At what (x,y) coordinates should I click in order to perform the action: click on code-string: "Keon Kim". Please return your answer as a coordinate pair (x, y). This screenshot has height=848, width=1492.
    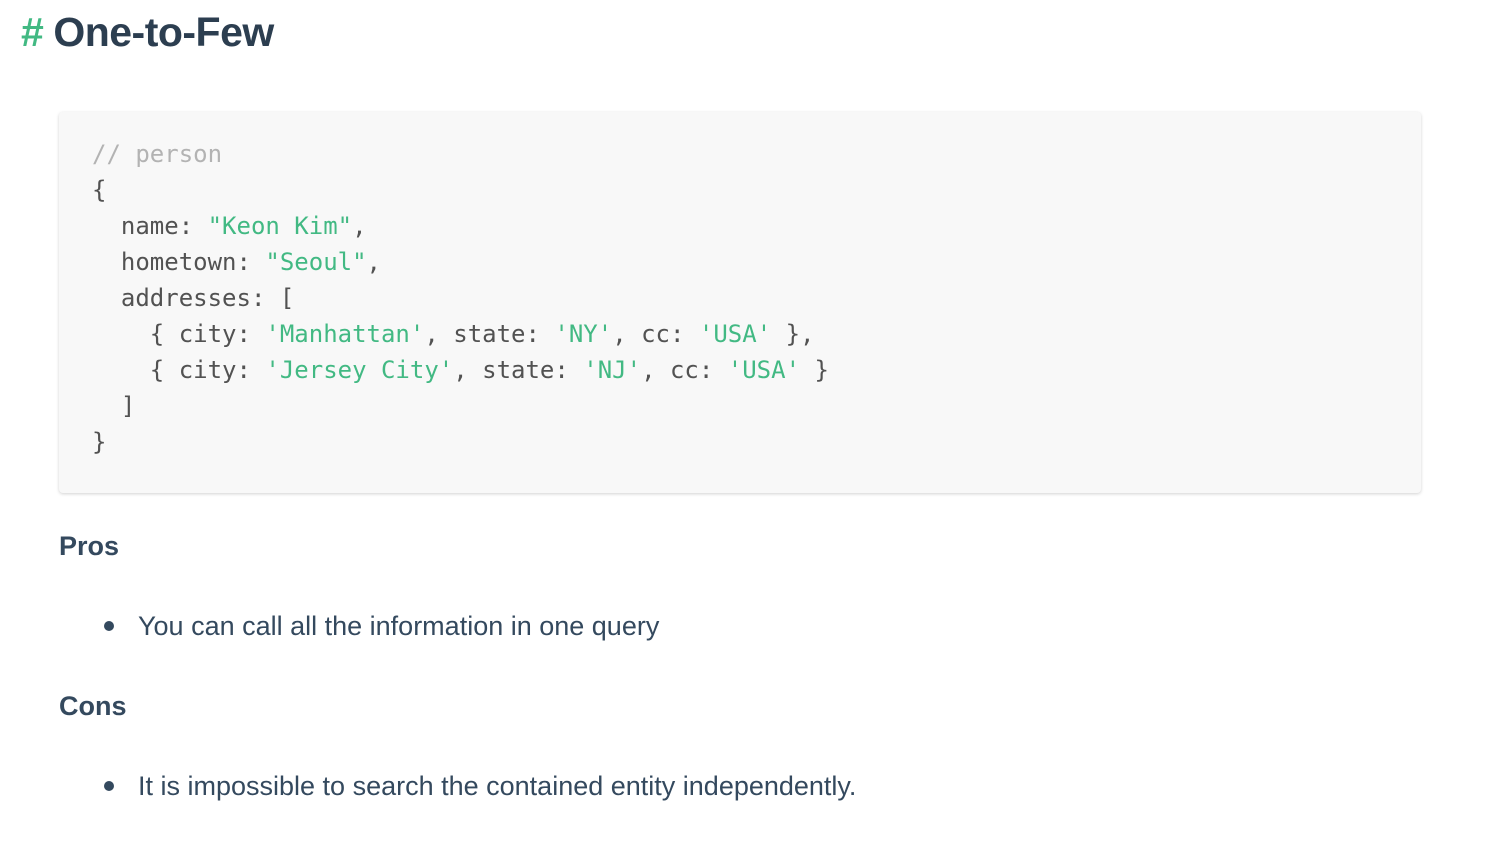
    Looking at the image, I should click on (280, 226).